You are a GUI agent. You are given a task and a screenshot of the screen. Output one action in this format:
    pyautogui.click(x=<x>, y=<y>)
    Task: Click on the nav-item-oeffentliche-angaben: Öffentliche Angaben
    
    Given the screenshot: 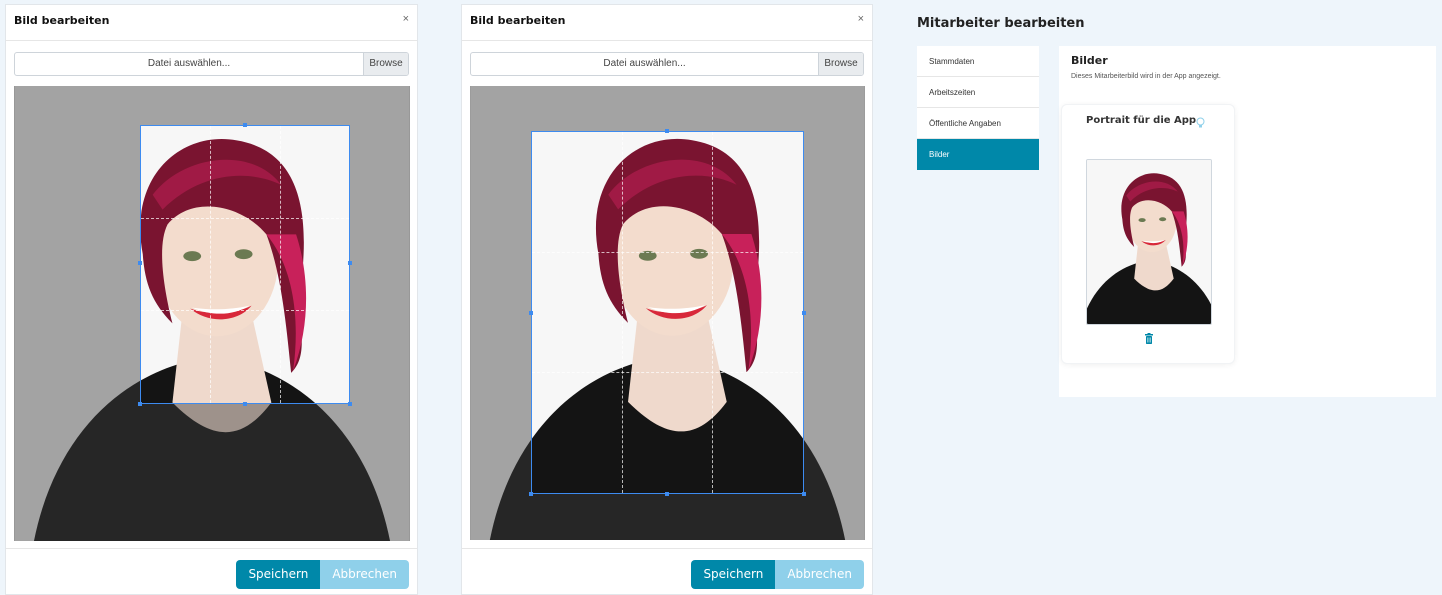 What is the action you would take?
    pyautogui.click(x=978, y=123)
    